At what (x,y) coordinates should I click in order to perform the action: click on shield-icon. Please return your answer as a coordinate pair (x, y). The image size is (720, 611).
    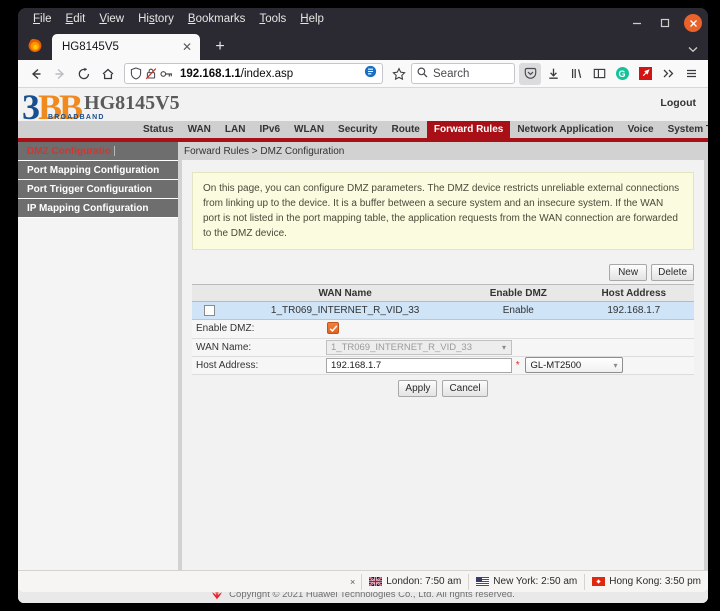
    Looking at the image, I should click on (136, 73).